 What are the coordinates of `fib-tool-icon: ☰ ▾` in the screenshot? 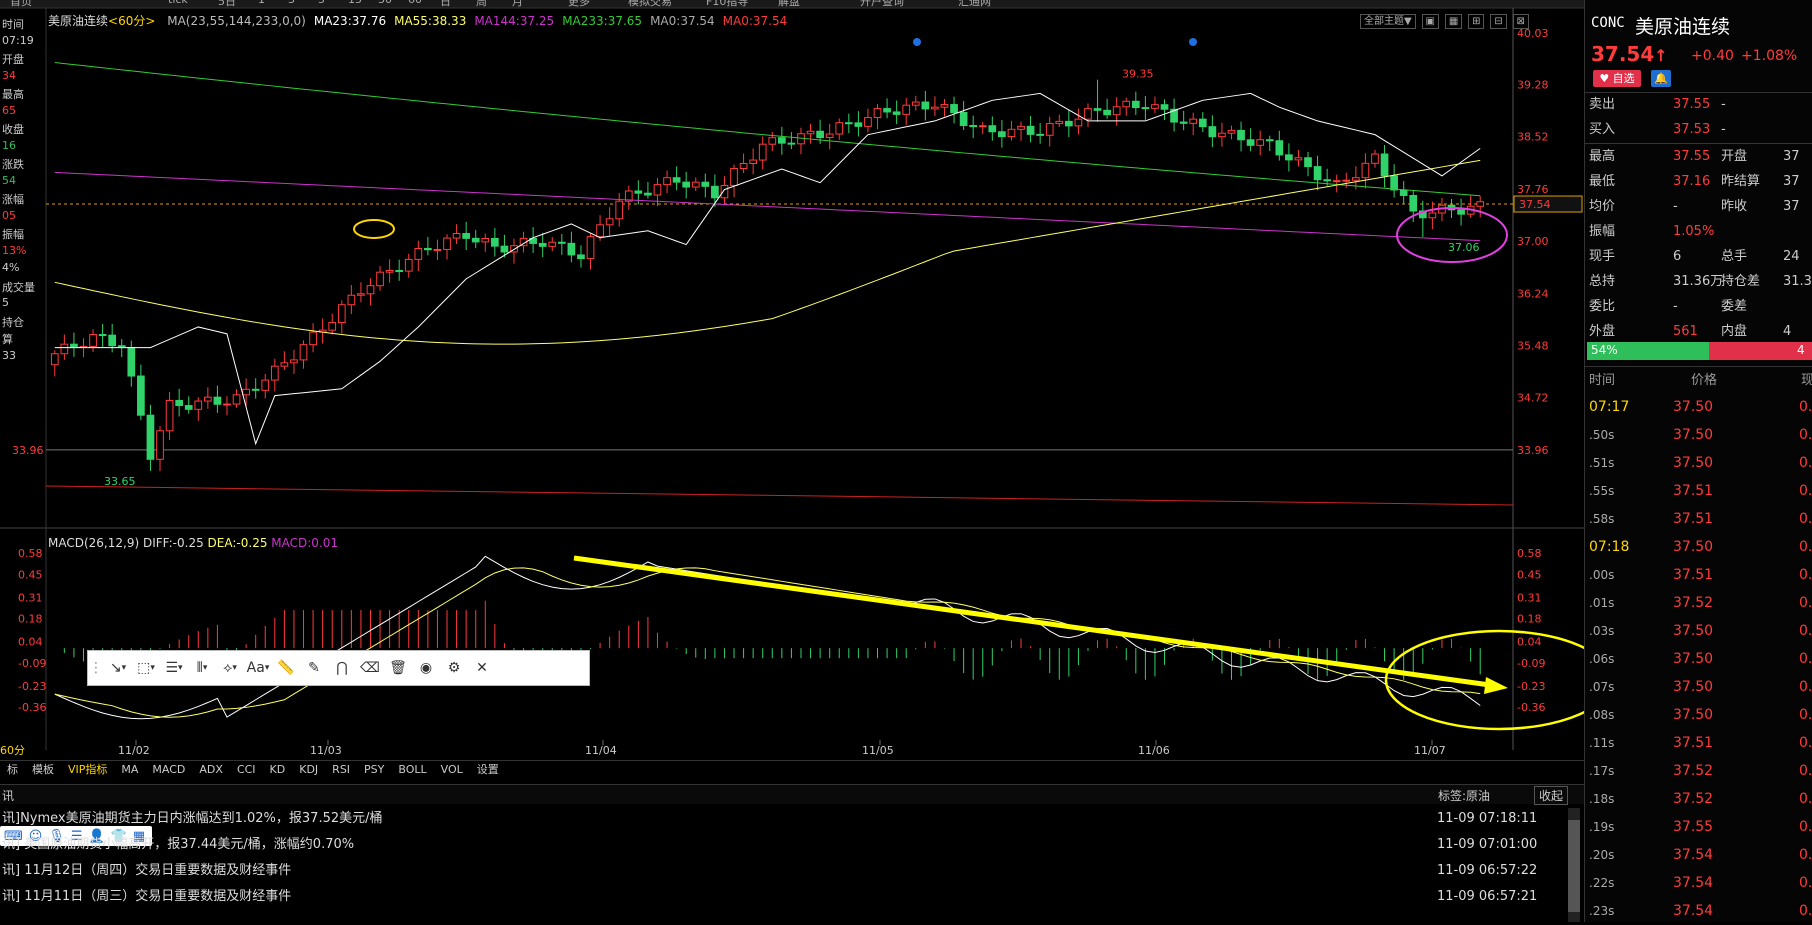 It's located at (174, 668).